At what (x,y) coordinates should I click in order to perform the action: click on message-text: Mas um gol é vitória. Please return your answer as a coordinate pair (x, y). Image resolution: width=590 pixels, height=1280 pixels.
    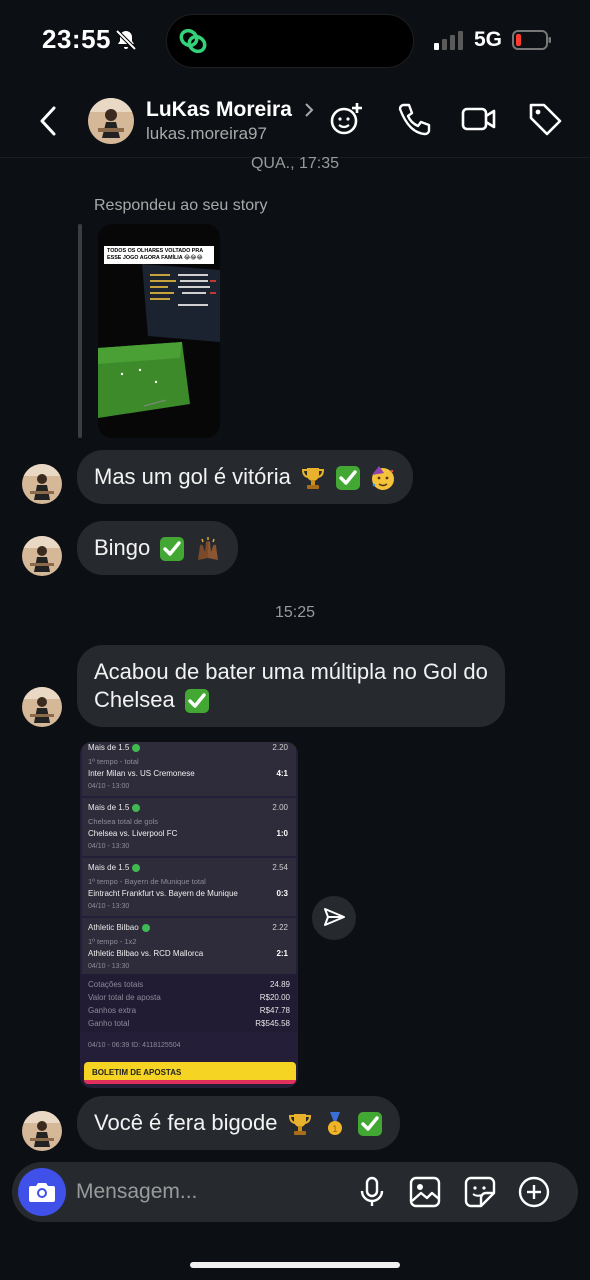
    Looking at the image, I should click on (192, 476).